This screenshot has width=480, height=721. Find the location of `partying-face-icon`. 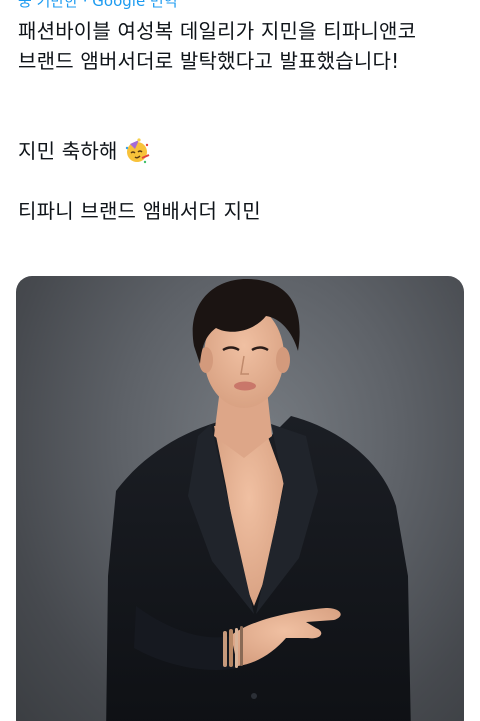

partying-face-icon is located at coordinates (137, 151).